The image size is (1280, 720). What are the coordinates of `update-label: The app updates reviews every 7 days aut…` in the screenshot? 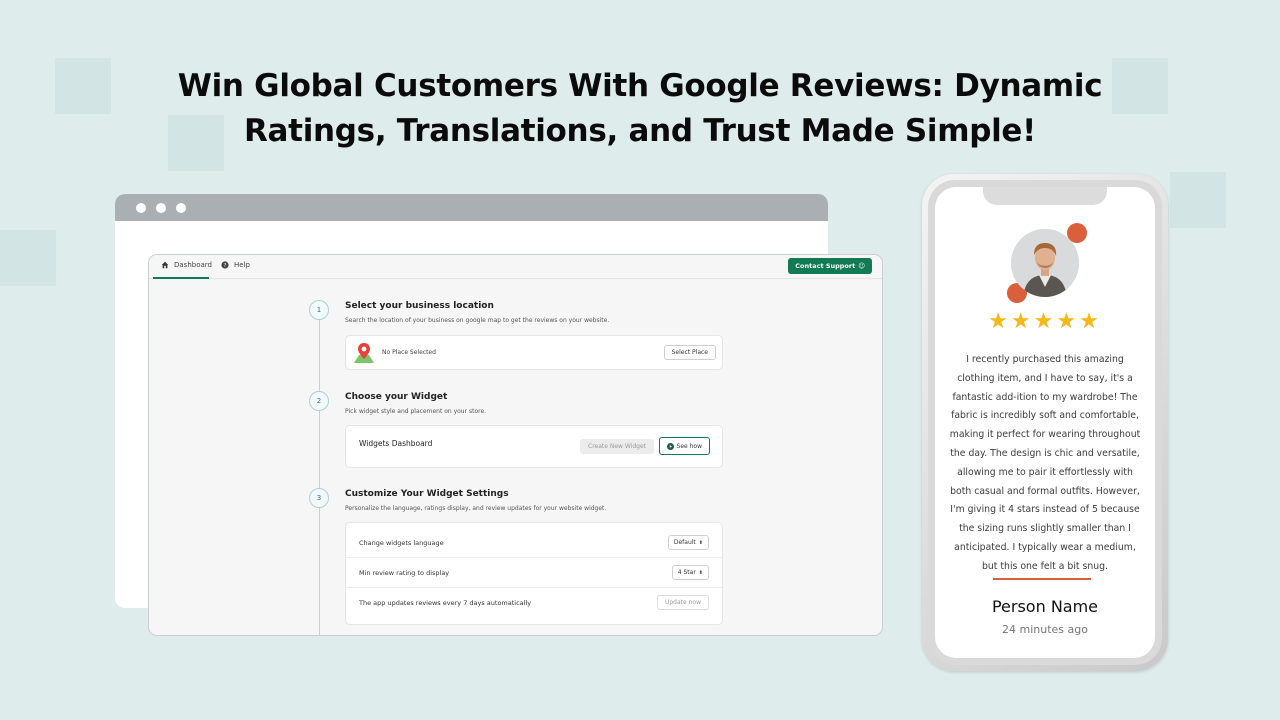 It's located at (445, 603).